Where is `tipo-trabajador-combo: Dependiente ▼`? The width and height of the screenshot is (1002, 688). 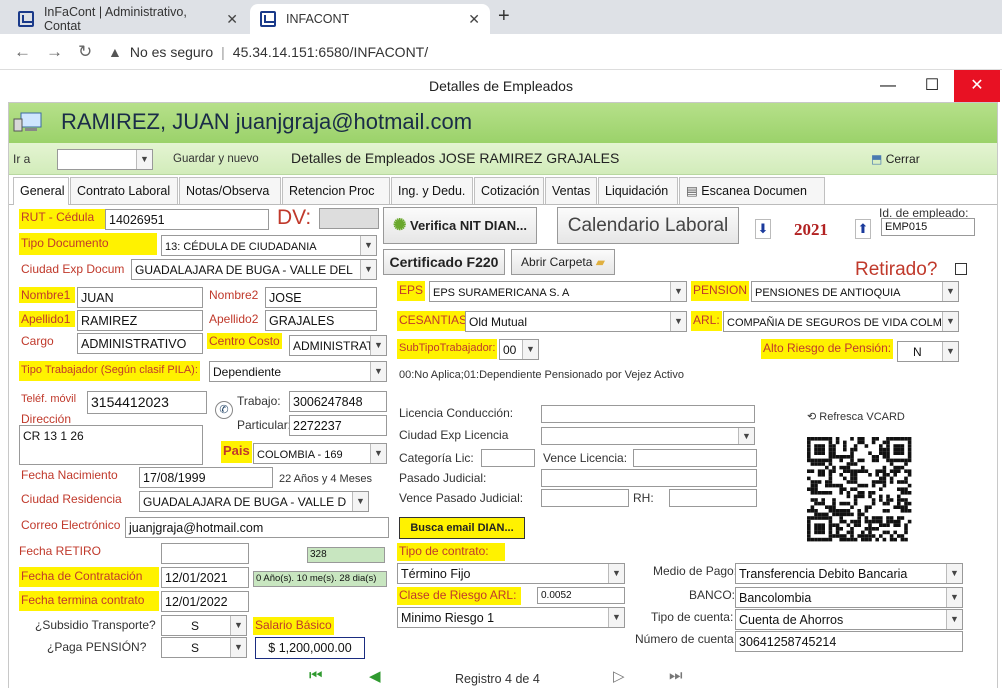
tipo-trabajador-combo: Dependiente ▼ is located at coordinates (298, 371).